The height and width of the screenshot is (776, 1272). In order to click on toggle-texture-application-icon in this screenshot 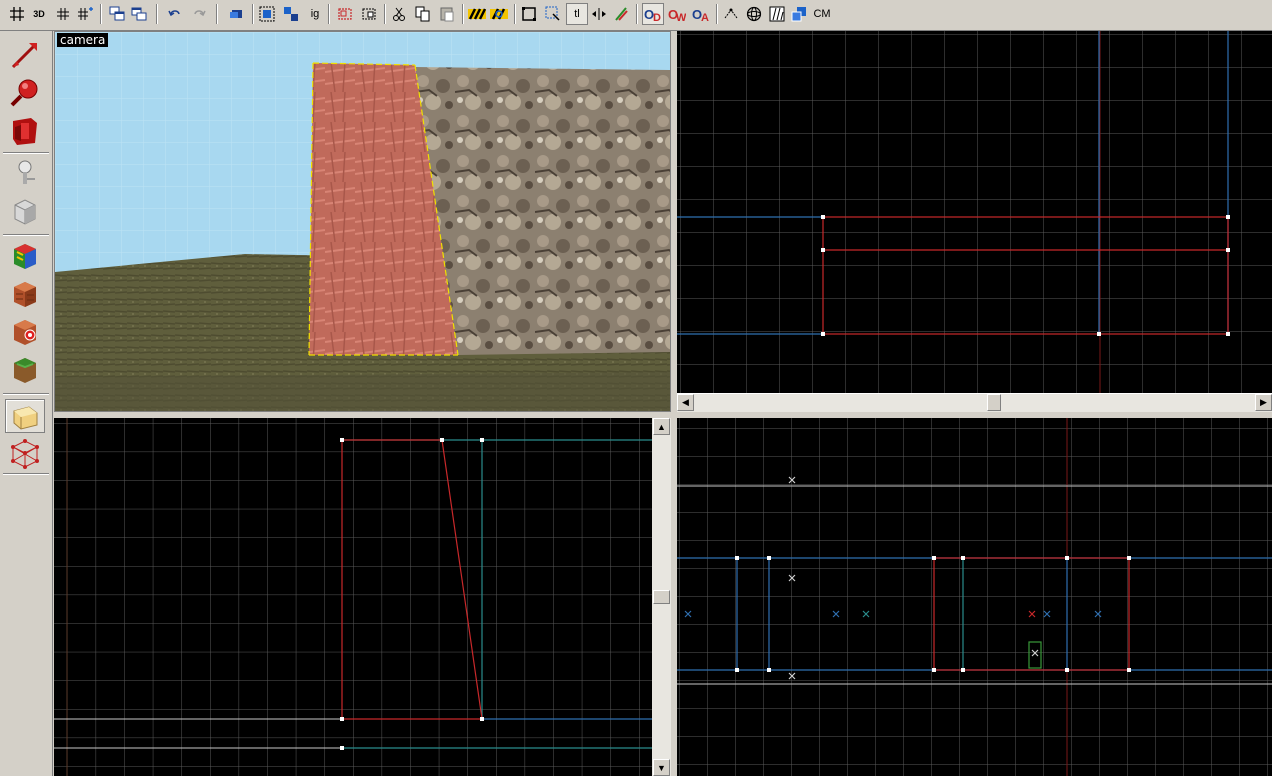, I will do `click(25, 256)`.